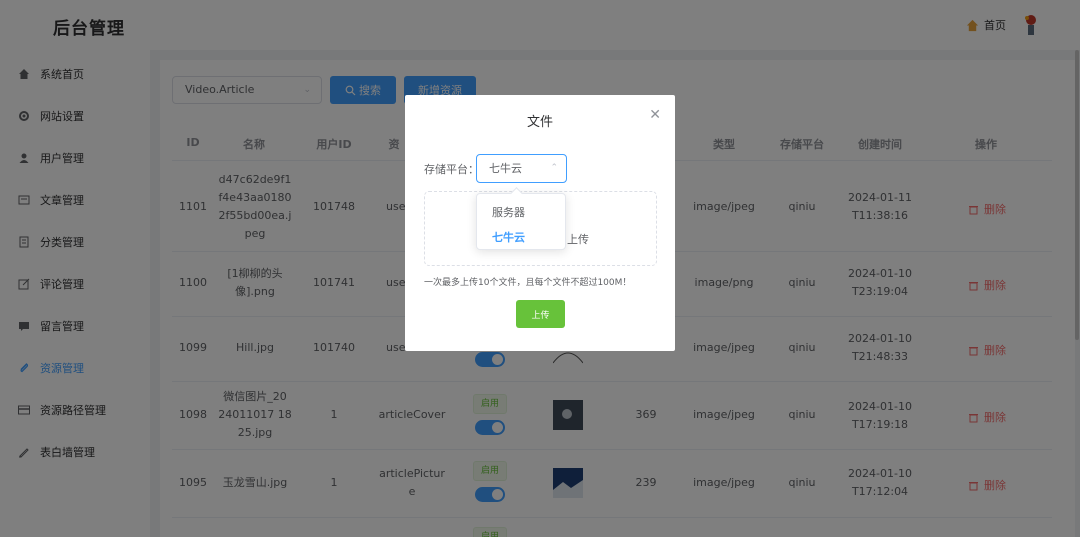 This screenshot has height=537, width=1080. What do you see at coordinates (521, 221) in the screenshot?
I see `platform-dropdown: 服务器 七牛云` at bounding box center [521, 221].